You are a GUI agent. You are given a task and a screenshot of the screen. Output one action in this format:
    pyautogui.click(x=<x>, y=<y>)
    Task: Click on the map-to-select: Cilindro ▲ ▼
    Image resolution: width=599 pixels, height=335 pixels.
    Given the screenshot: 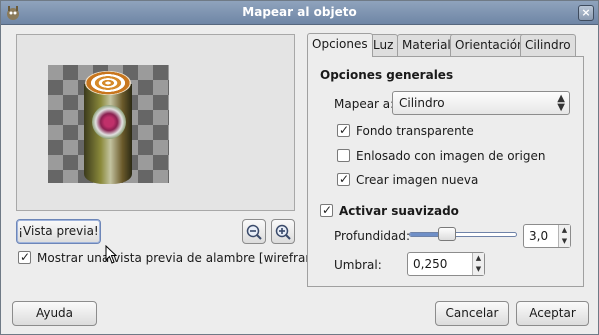 What is the action you would take?
    pyautogui.click(x=481, y=103)
    